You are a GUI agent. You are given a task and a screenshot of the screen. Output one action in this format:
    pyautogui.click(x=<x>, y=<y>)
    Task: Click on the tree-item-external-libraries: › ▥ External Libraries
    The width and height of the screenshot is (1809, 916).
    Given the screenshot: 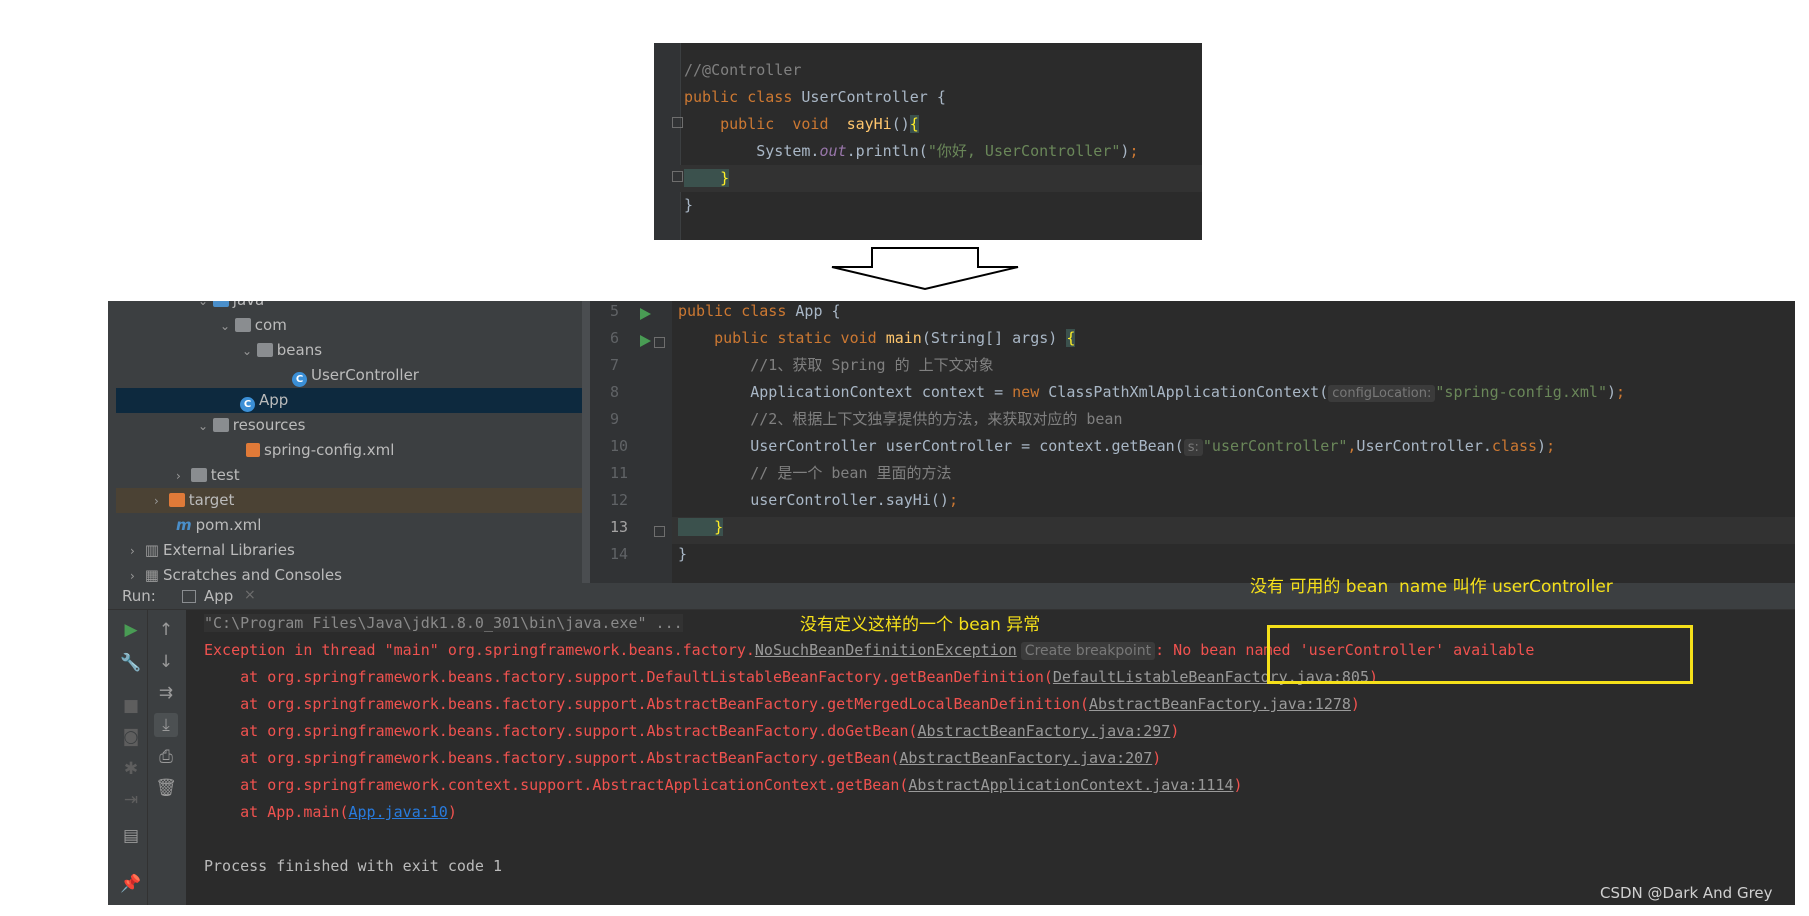 What is the action you would take?
    pyautogui.click(x=349, y=550)
    